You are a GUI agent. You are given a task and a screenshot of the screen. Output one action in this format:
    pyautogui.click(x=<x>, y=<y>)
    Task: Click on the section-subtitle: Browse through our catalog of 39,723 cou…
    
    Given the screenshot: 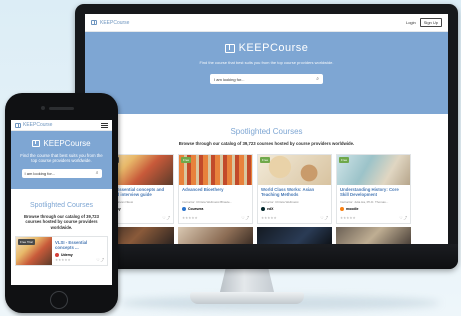 What is the action you would take?
    pyautogui.click(x=61, y=222)
    